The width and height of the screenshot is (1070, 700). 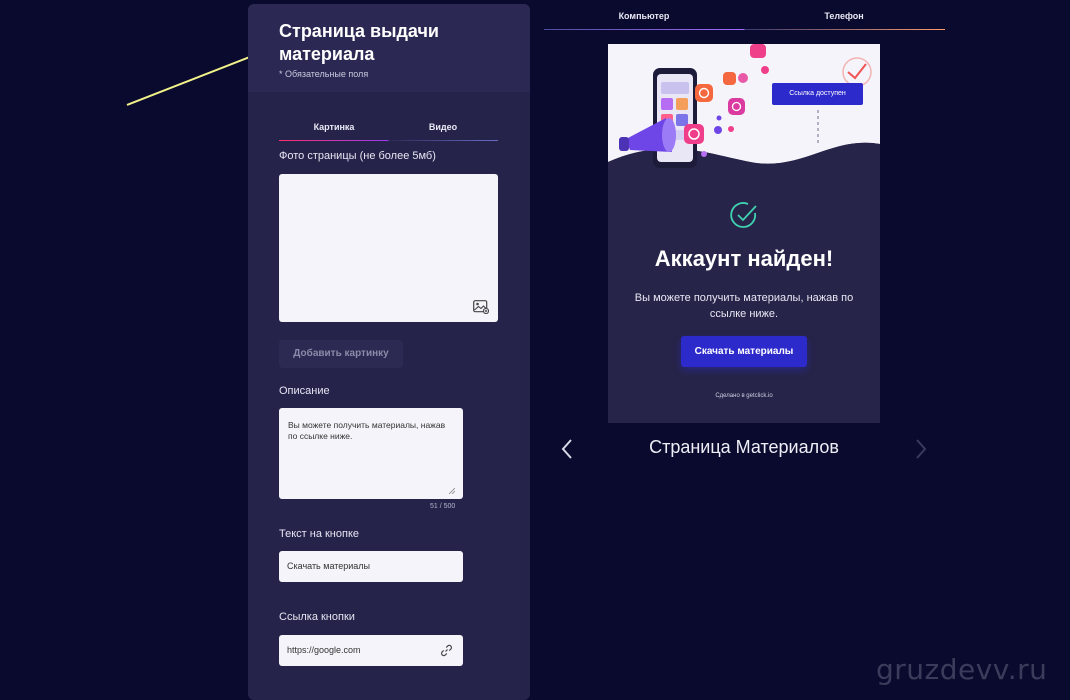 What do you see at coordinates (744, 351) in the screenshot?
I see `download-materials-button: Скачать материалы` at bounding box center [744, 351].